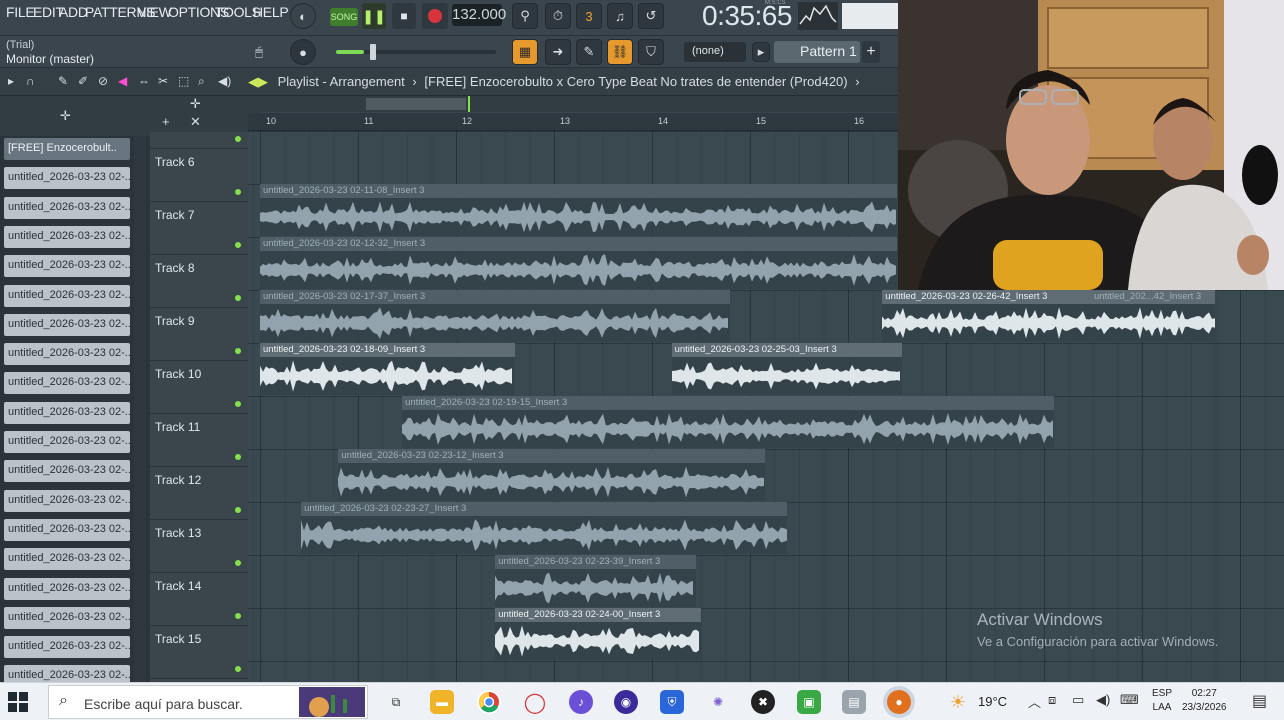 This screenshot has height=720, width=1284. Describe the element at coordinates (579, 104) in the screenshot. I see `timeline-overview` at that location.